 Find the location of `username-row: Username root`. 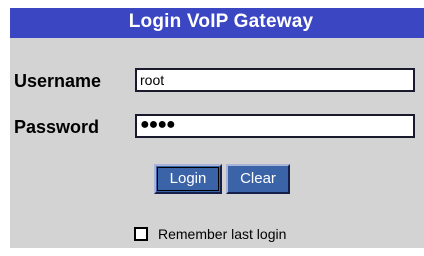

username-row: Username root is located at coordinates (217, 81).